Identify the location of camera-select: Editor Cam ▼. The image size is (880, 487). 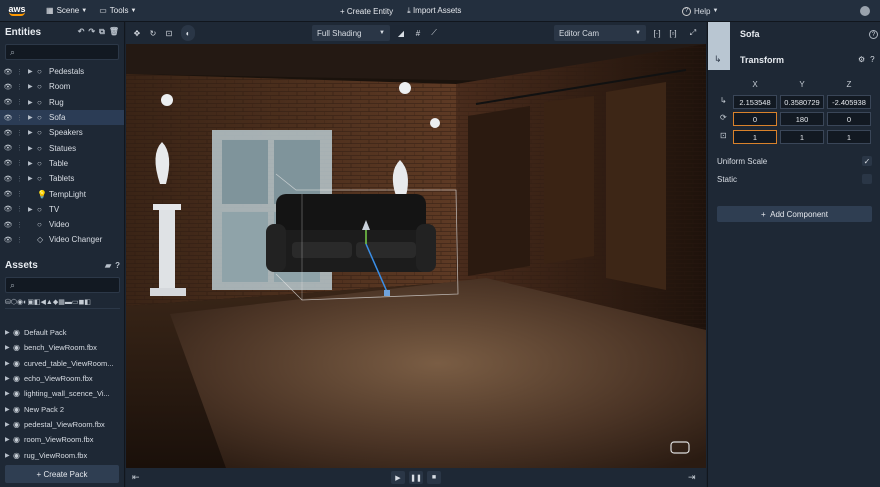
(600, 33).